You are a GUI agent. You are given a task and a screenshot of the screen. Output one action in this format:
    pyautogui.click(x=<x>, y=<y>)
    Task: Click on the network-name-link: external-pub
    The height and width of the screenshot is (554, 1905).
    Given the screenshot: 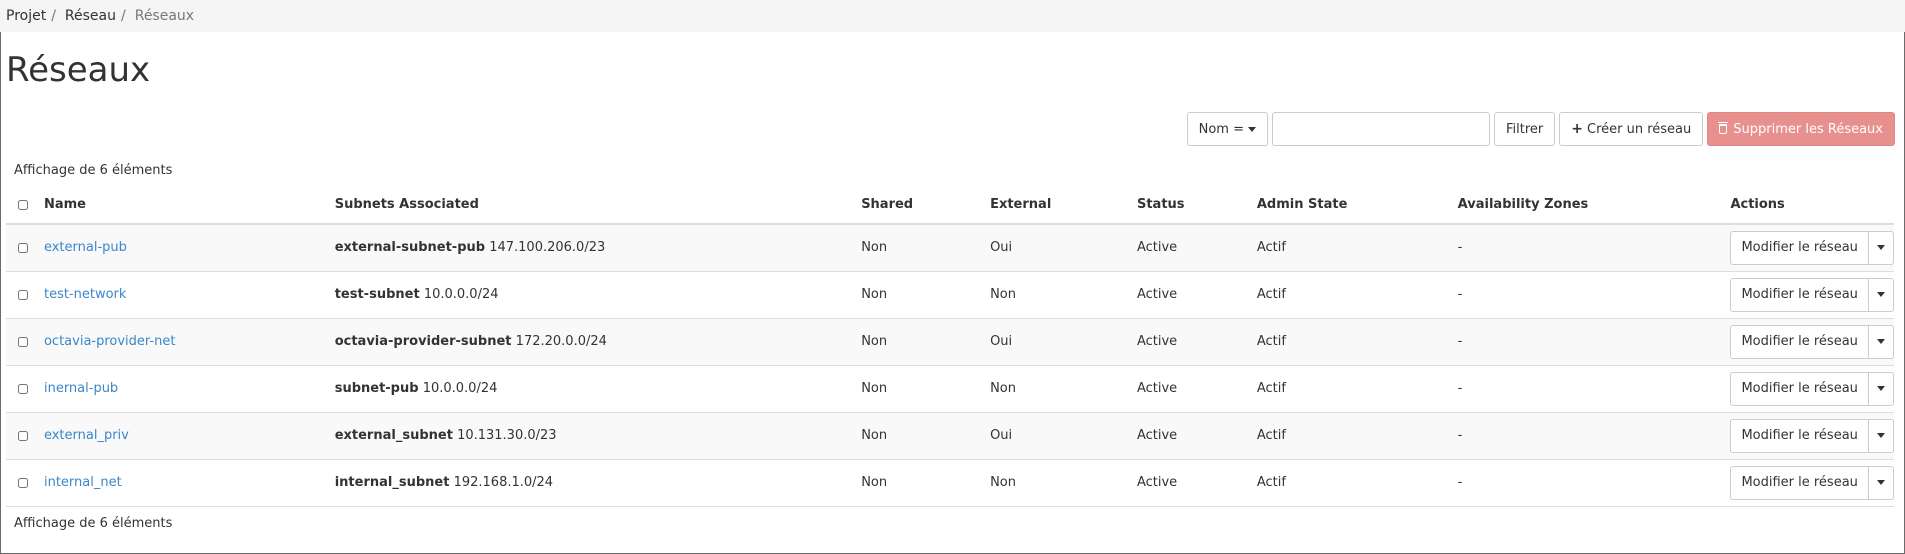 What is the action you would take?
    pyautogui.click(x=85, y=247)
    